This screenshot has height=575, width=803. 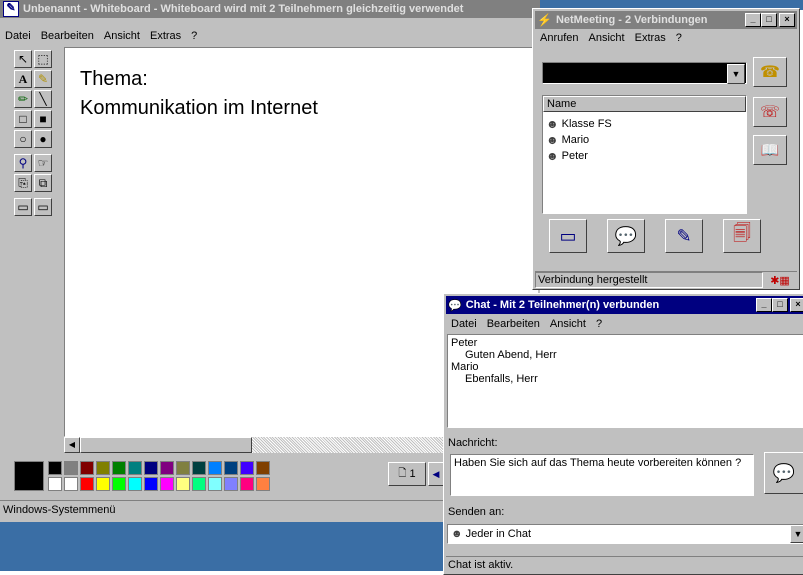 I want to click on chat-menu-bearbeiten: Bearbeiten, so click(x=513, y=324).